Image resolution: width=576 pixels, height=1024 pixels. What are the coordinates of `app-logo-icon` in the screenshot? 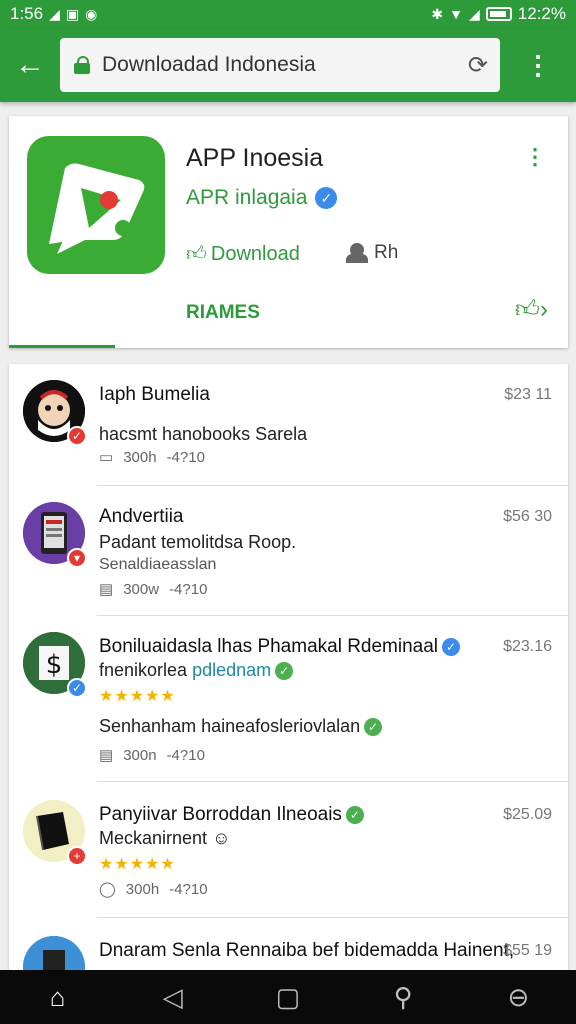 It's located at (96, 205).